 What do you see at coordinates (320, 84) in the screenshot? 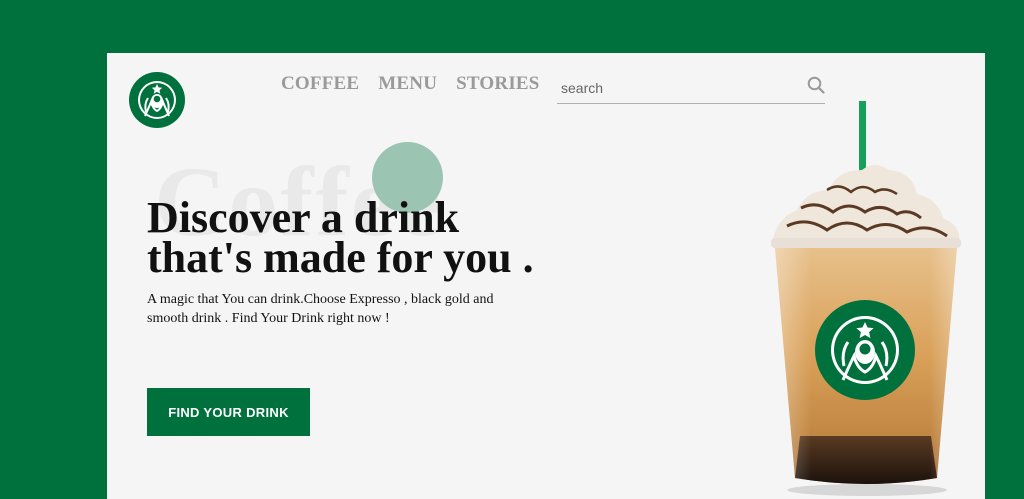
I see `nav-link-coffee: COFFEE` at bounding box center [320, 84].